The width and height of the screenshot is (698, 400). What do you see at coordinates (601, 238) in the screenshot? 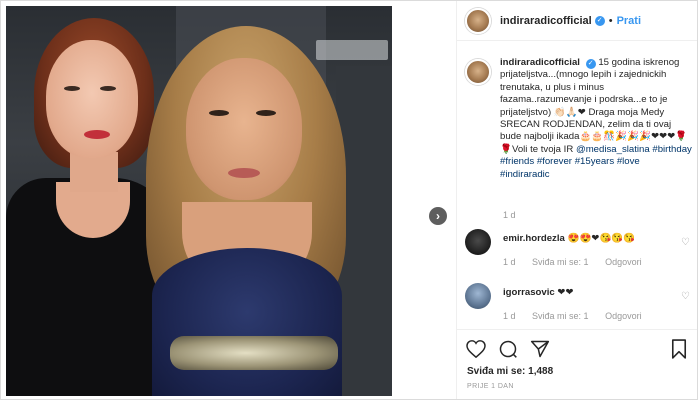
I see `comment-body: 😍😍❤😘😘😘` at bounding box center [601, 238].